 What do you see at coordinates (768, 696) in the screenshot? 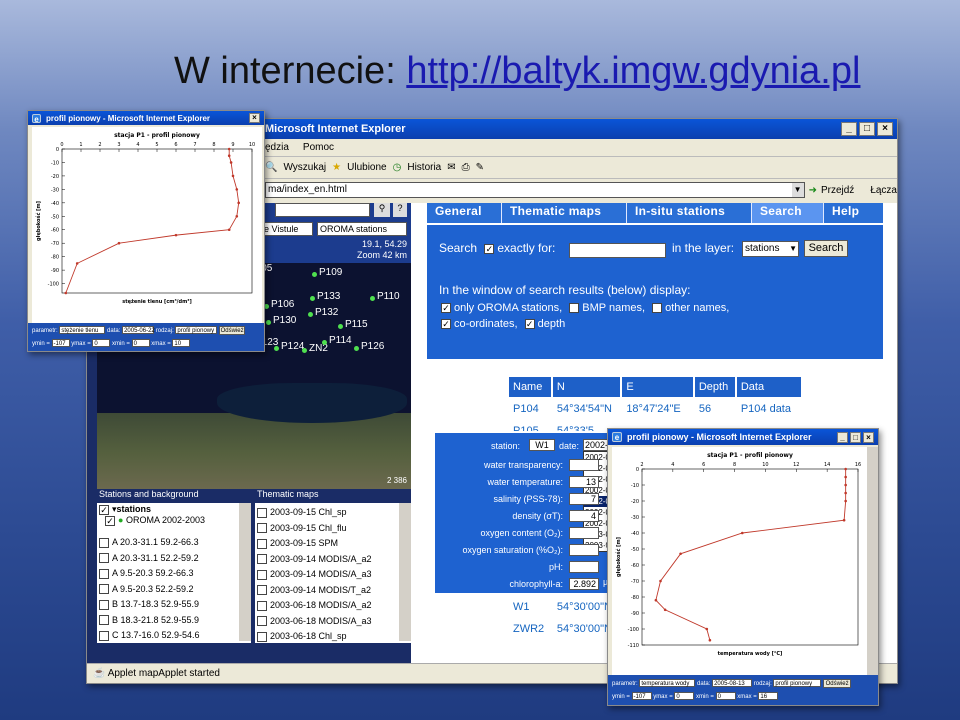
I see `popup2-xmax-input: 16` at bounding box center [768, 696].